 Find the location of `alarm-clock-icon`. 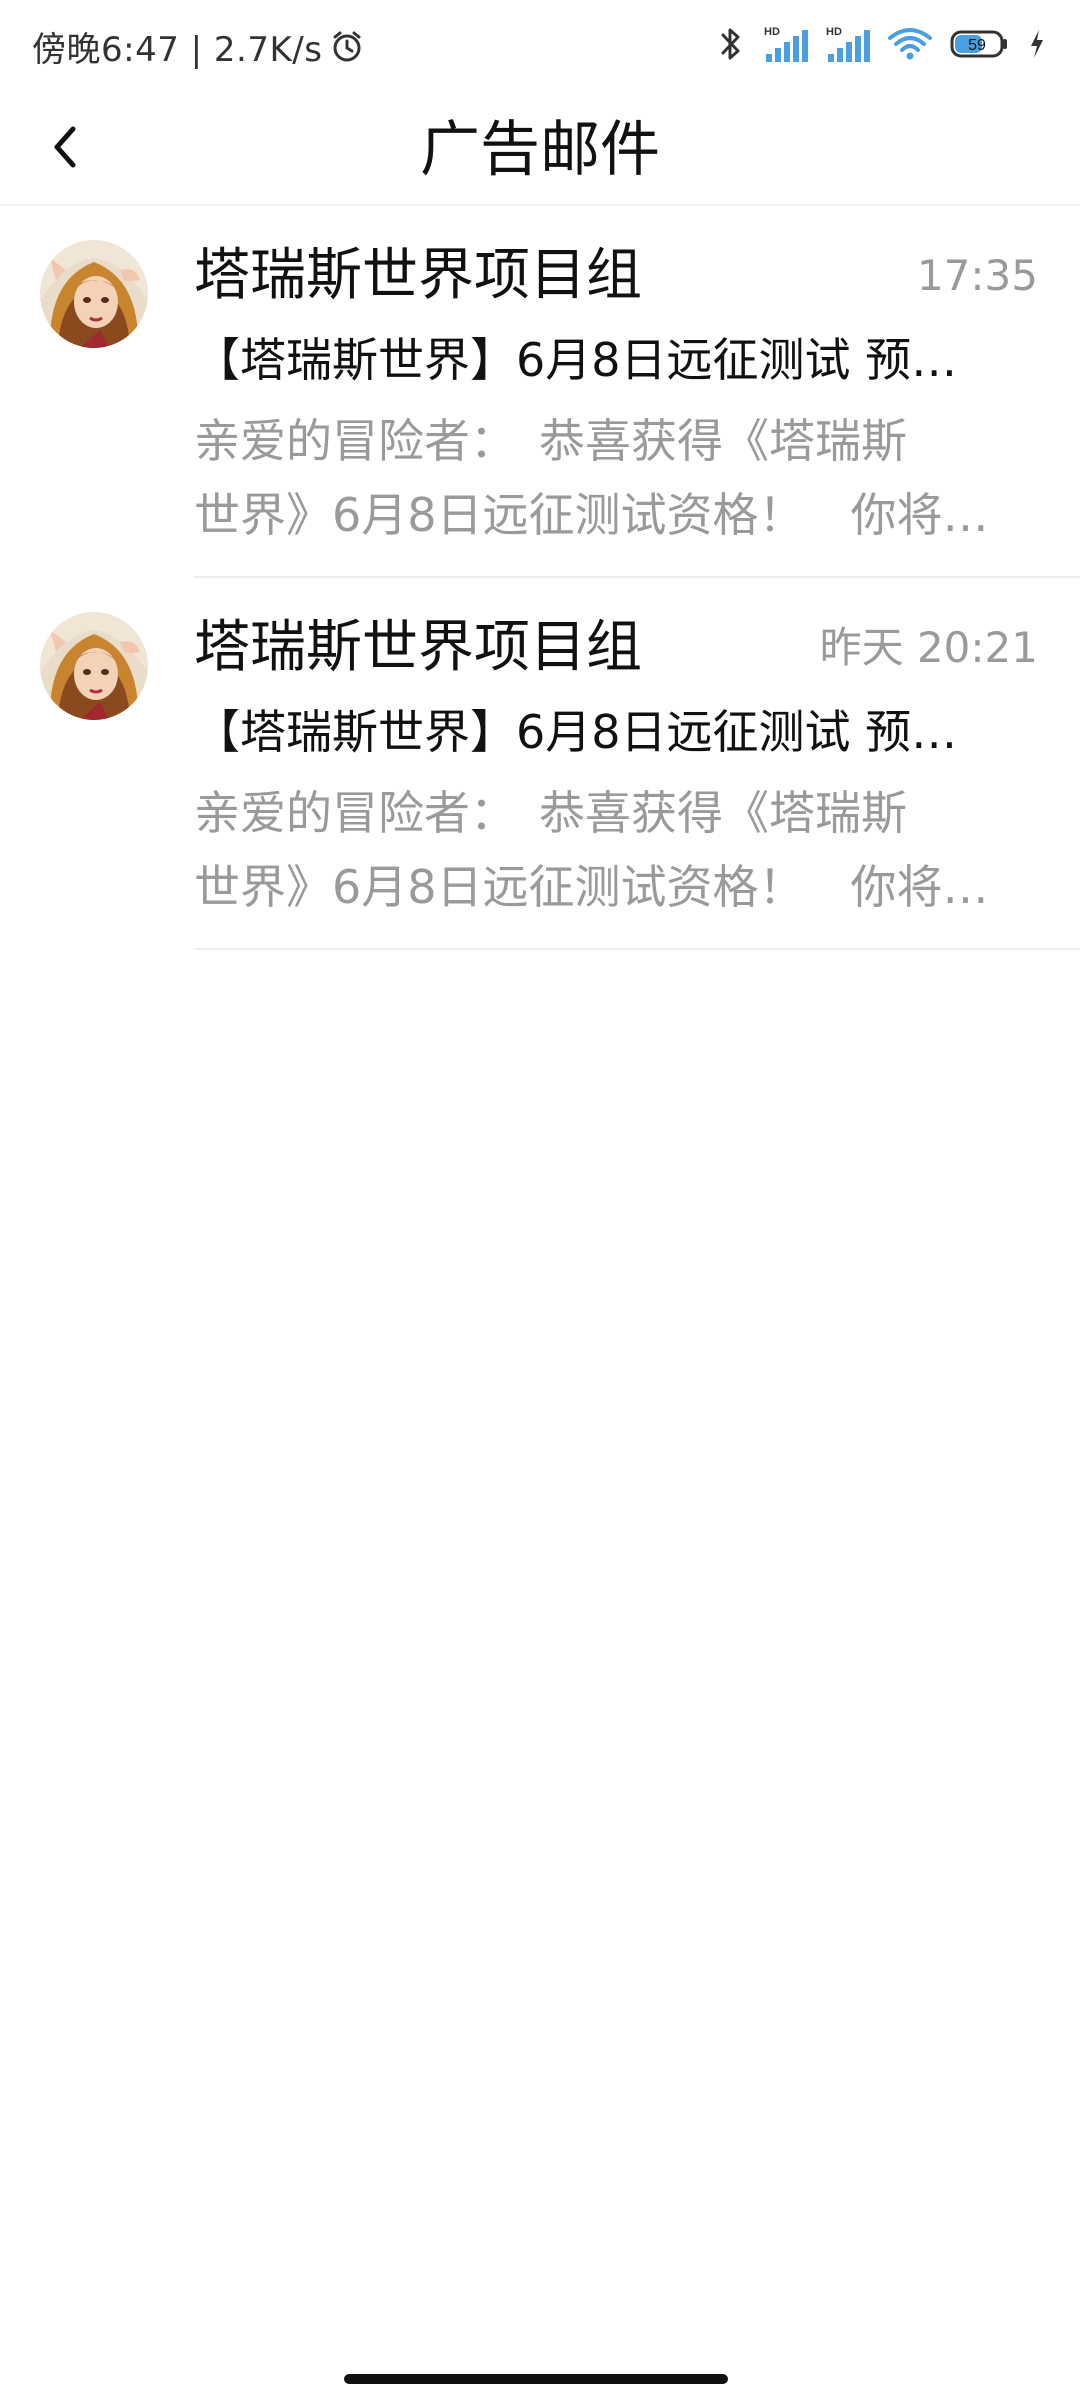

alarm-clock-icon is located at coordinates (347, 47).